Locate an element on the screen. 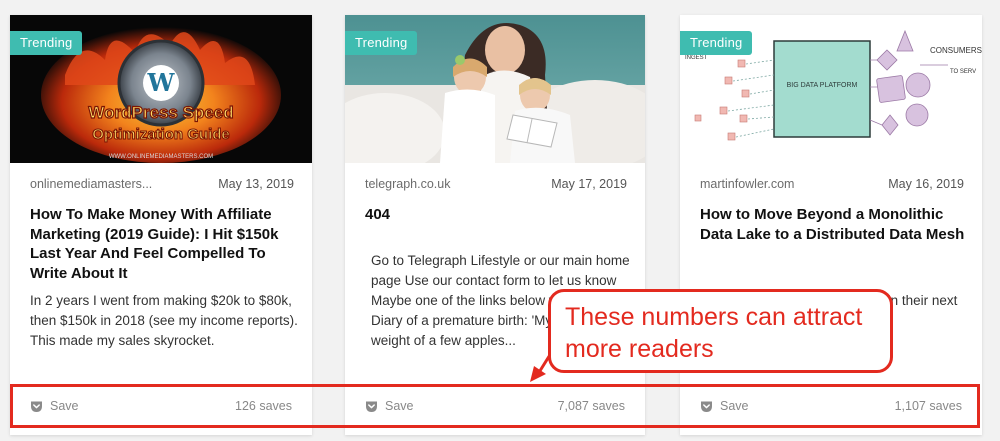  diagram-ingest-label: INGEST is located at coordinates (696, 58).